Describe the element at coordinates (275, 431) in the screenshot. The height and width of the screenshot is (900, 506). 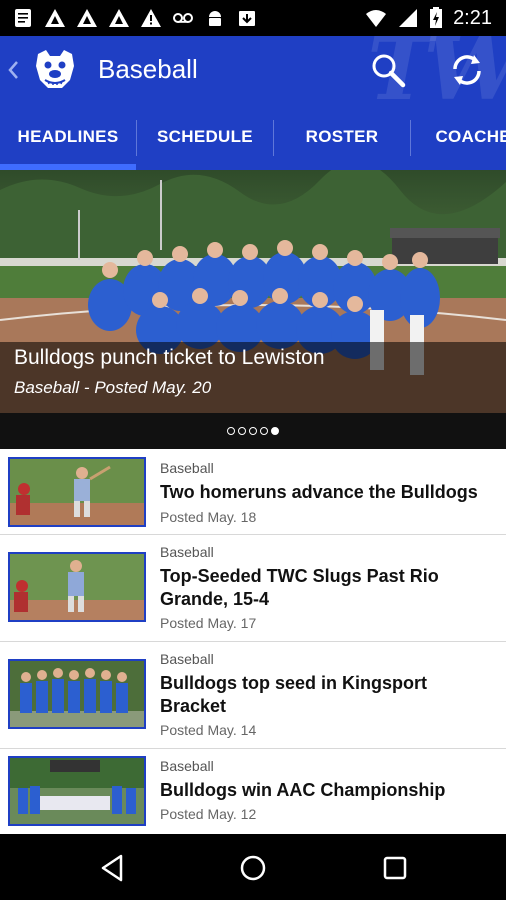
I see `pager-dot-active` at that location.